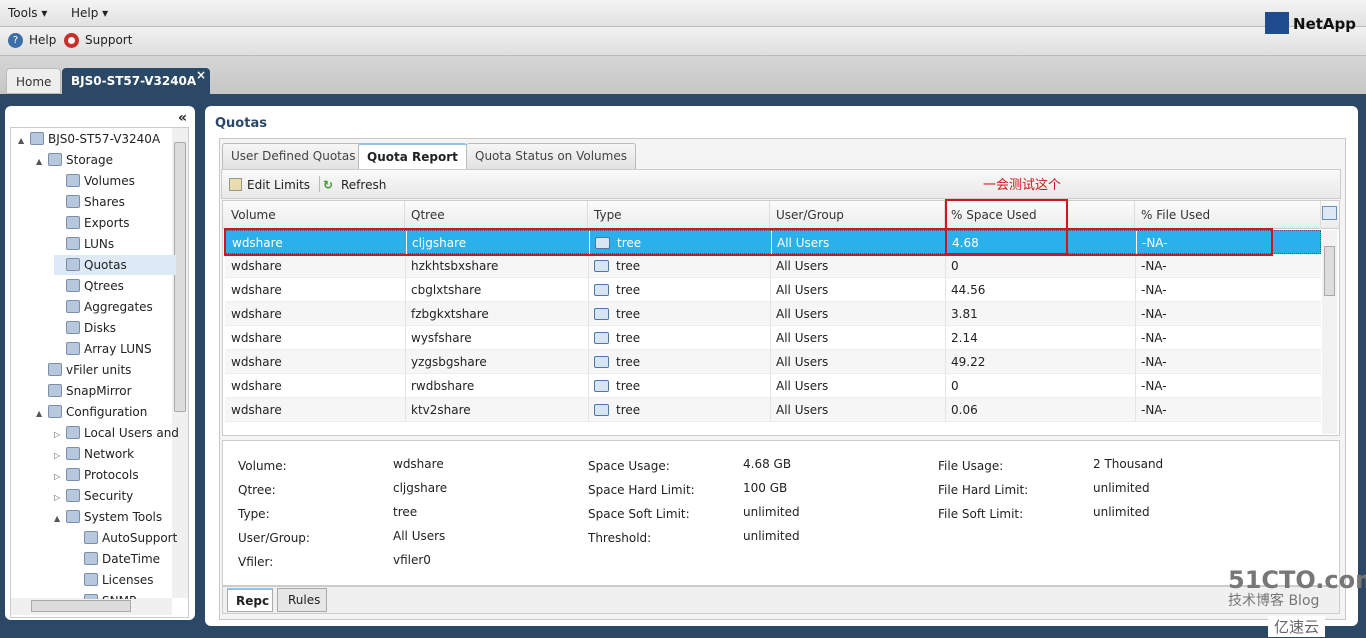 This screenshot has height=638, width=1366. I want to click on edit-icon, so click(235, 184).